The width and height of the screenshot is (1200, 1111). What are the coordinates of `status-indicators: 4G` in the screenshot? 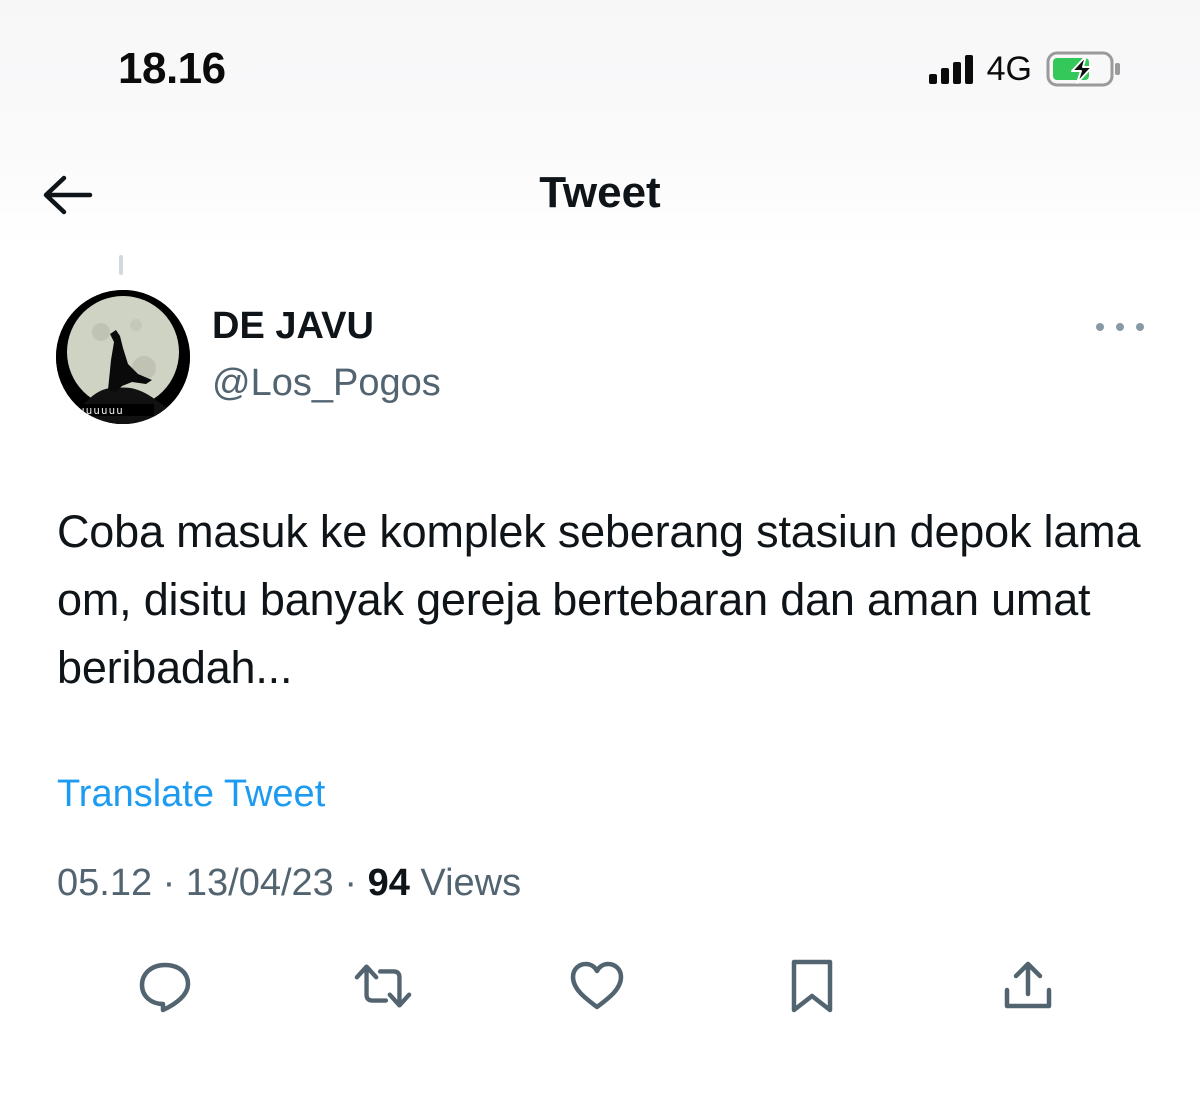 It's located at (1025, 69).